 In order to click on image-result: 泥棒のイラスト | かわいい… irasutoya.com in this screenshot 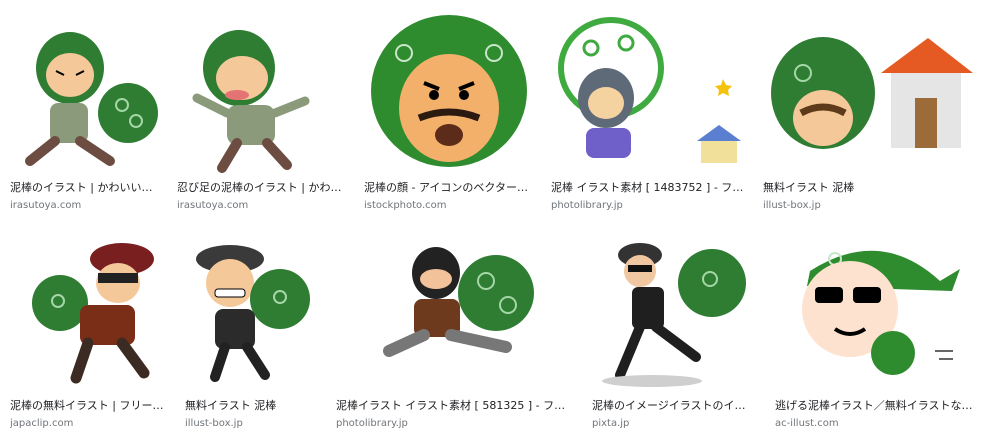, I will do `click(85, 113)`.